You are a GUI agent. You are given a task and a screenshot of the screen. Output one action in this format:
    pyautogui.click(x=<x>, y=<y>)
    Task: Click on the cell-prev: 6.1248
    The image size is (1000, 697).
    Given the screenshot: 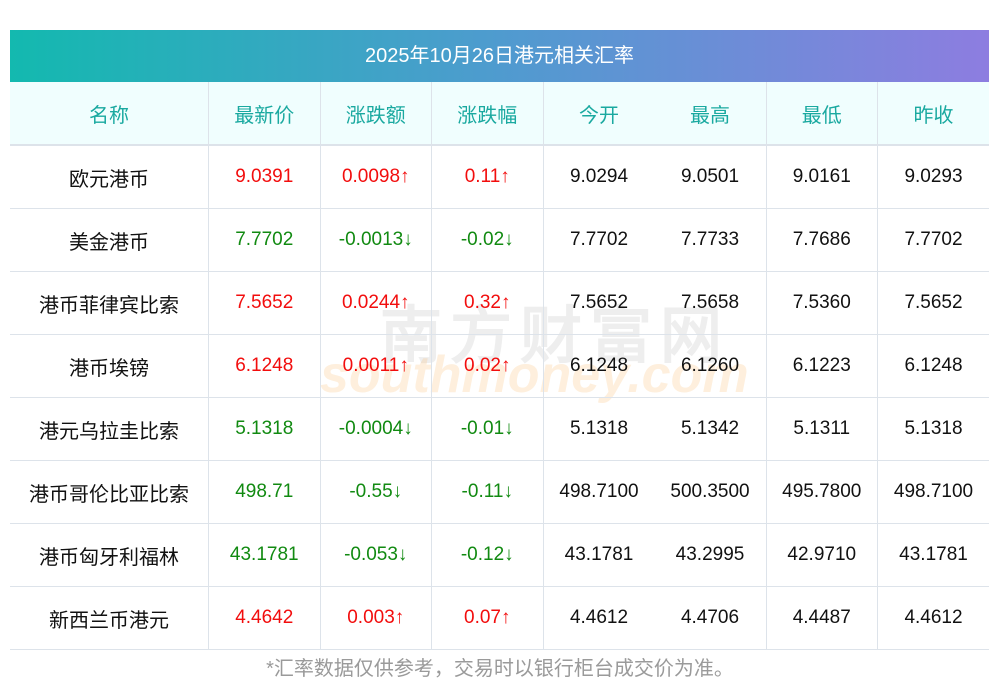 What is the action you would take?
    pyautogui.click(x=933, y=366)
    